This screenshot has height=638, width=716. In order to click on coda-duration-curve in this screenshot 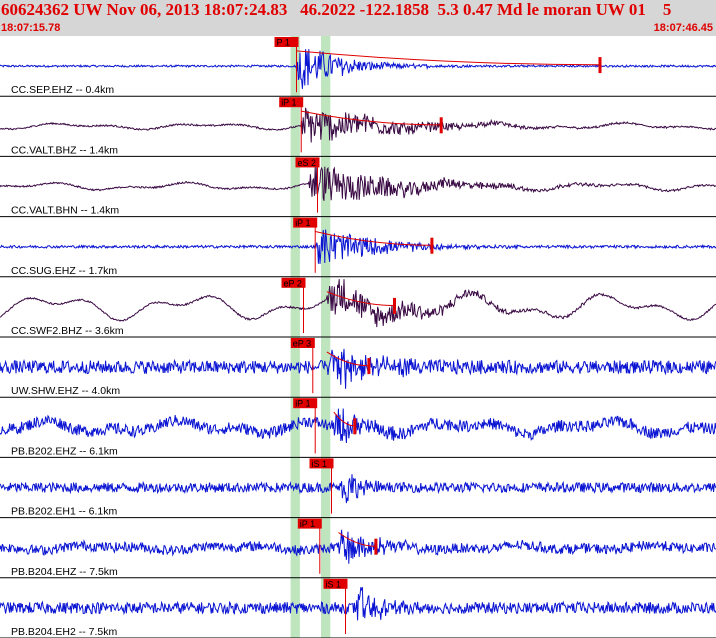, I will do `click(373, 238)`.